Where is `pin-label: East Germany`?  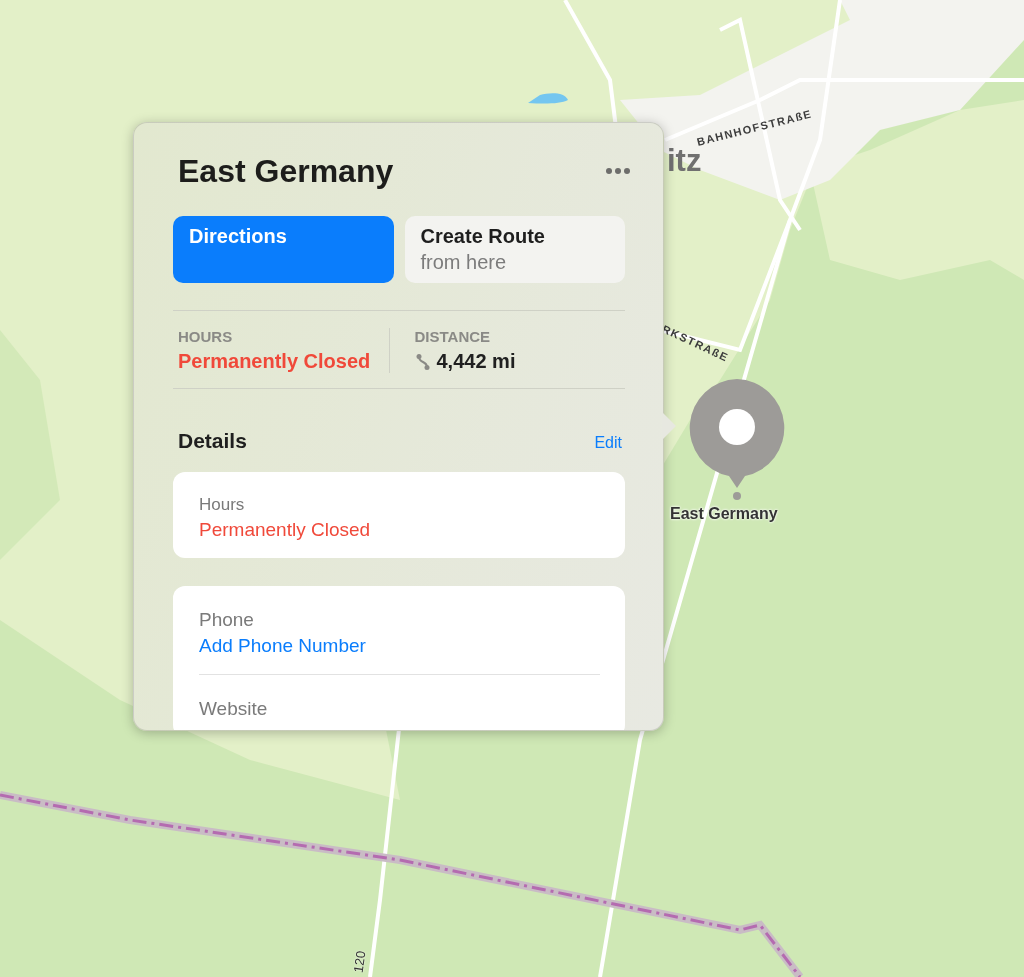 pin-label: East Germany is located at coordinates (724, 514).